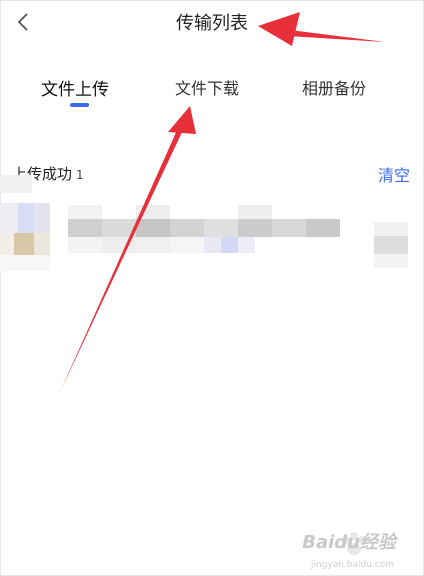  Describe the element at coordinates (75, 87) in the screenshot. I see `tab-upload: 文件上传` at that location.